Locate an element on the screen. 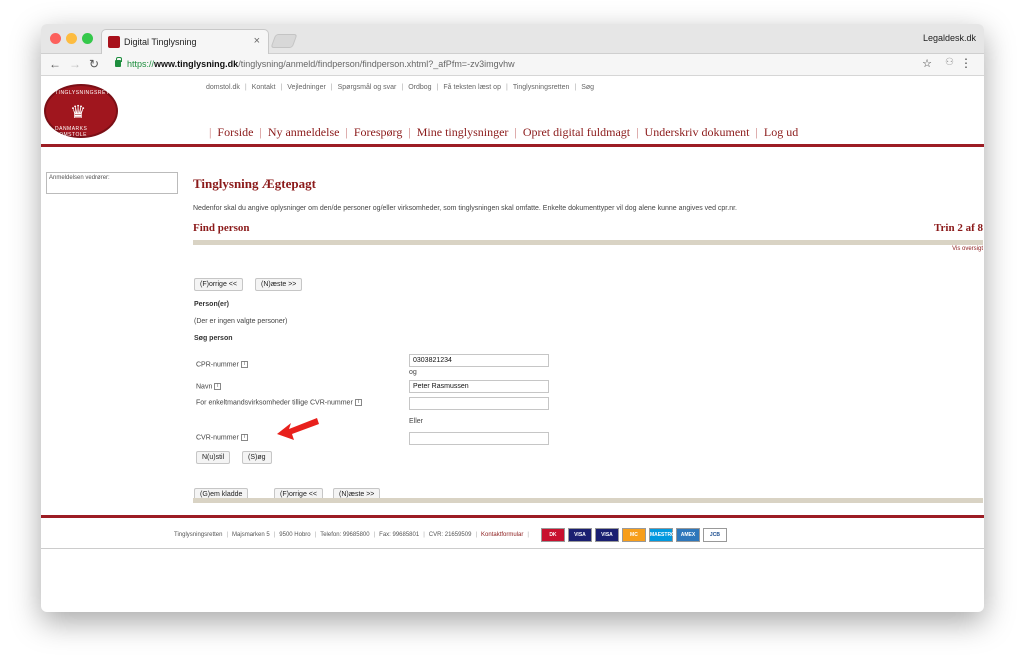 Image resolution: width=1024 pixels, height=671 pixels. title-bar: Digital Tinglysning × Legaldesk.dk is located at coordinates (512, 39).